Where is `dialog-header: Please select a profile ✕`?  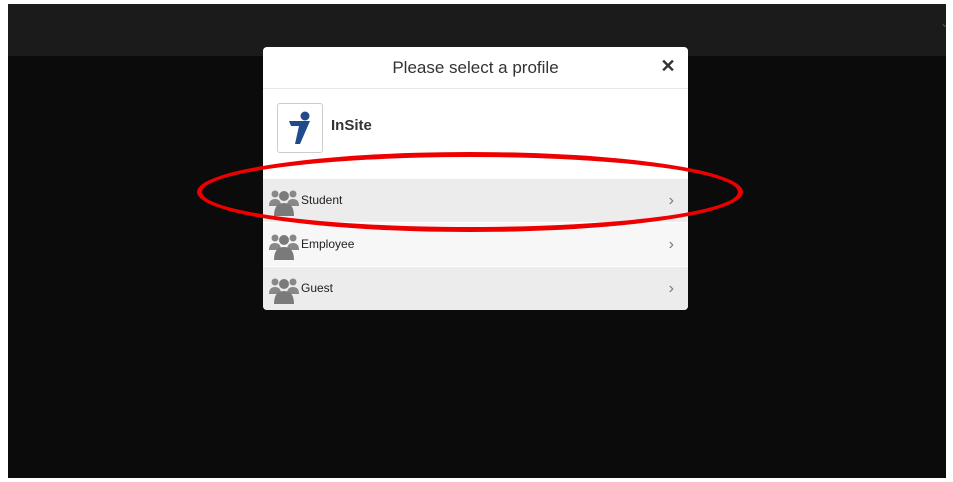
dialog-header: Please select a profile ✕ is located at coordinates (475, 68).